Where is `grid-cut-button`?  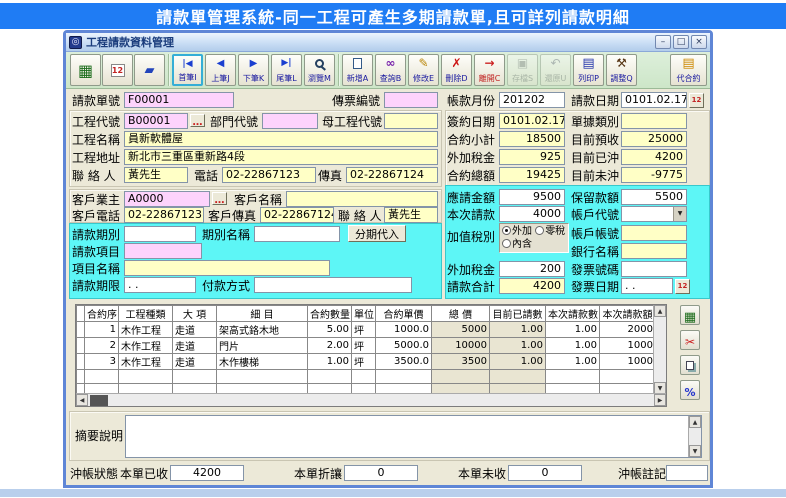 grid-cut-button is located at coordinates (690, 340).